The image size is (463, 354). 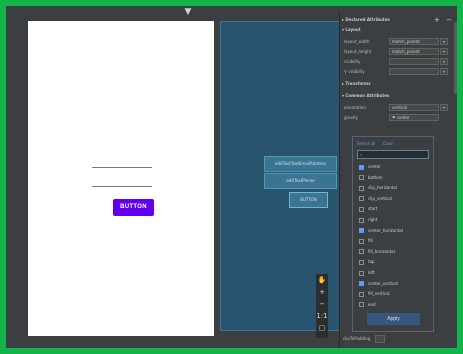 I want to click on apply-button: Apply, so click(x=393, y=319).